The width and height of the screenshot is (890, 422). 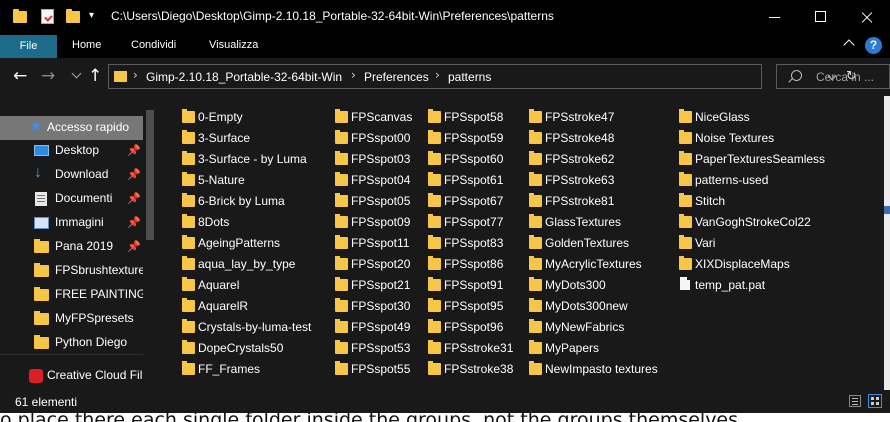 What do you see at coordinates (775, 17) in the screenshot?
I see `minimize-button` at bounding box center [775, 17].